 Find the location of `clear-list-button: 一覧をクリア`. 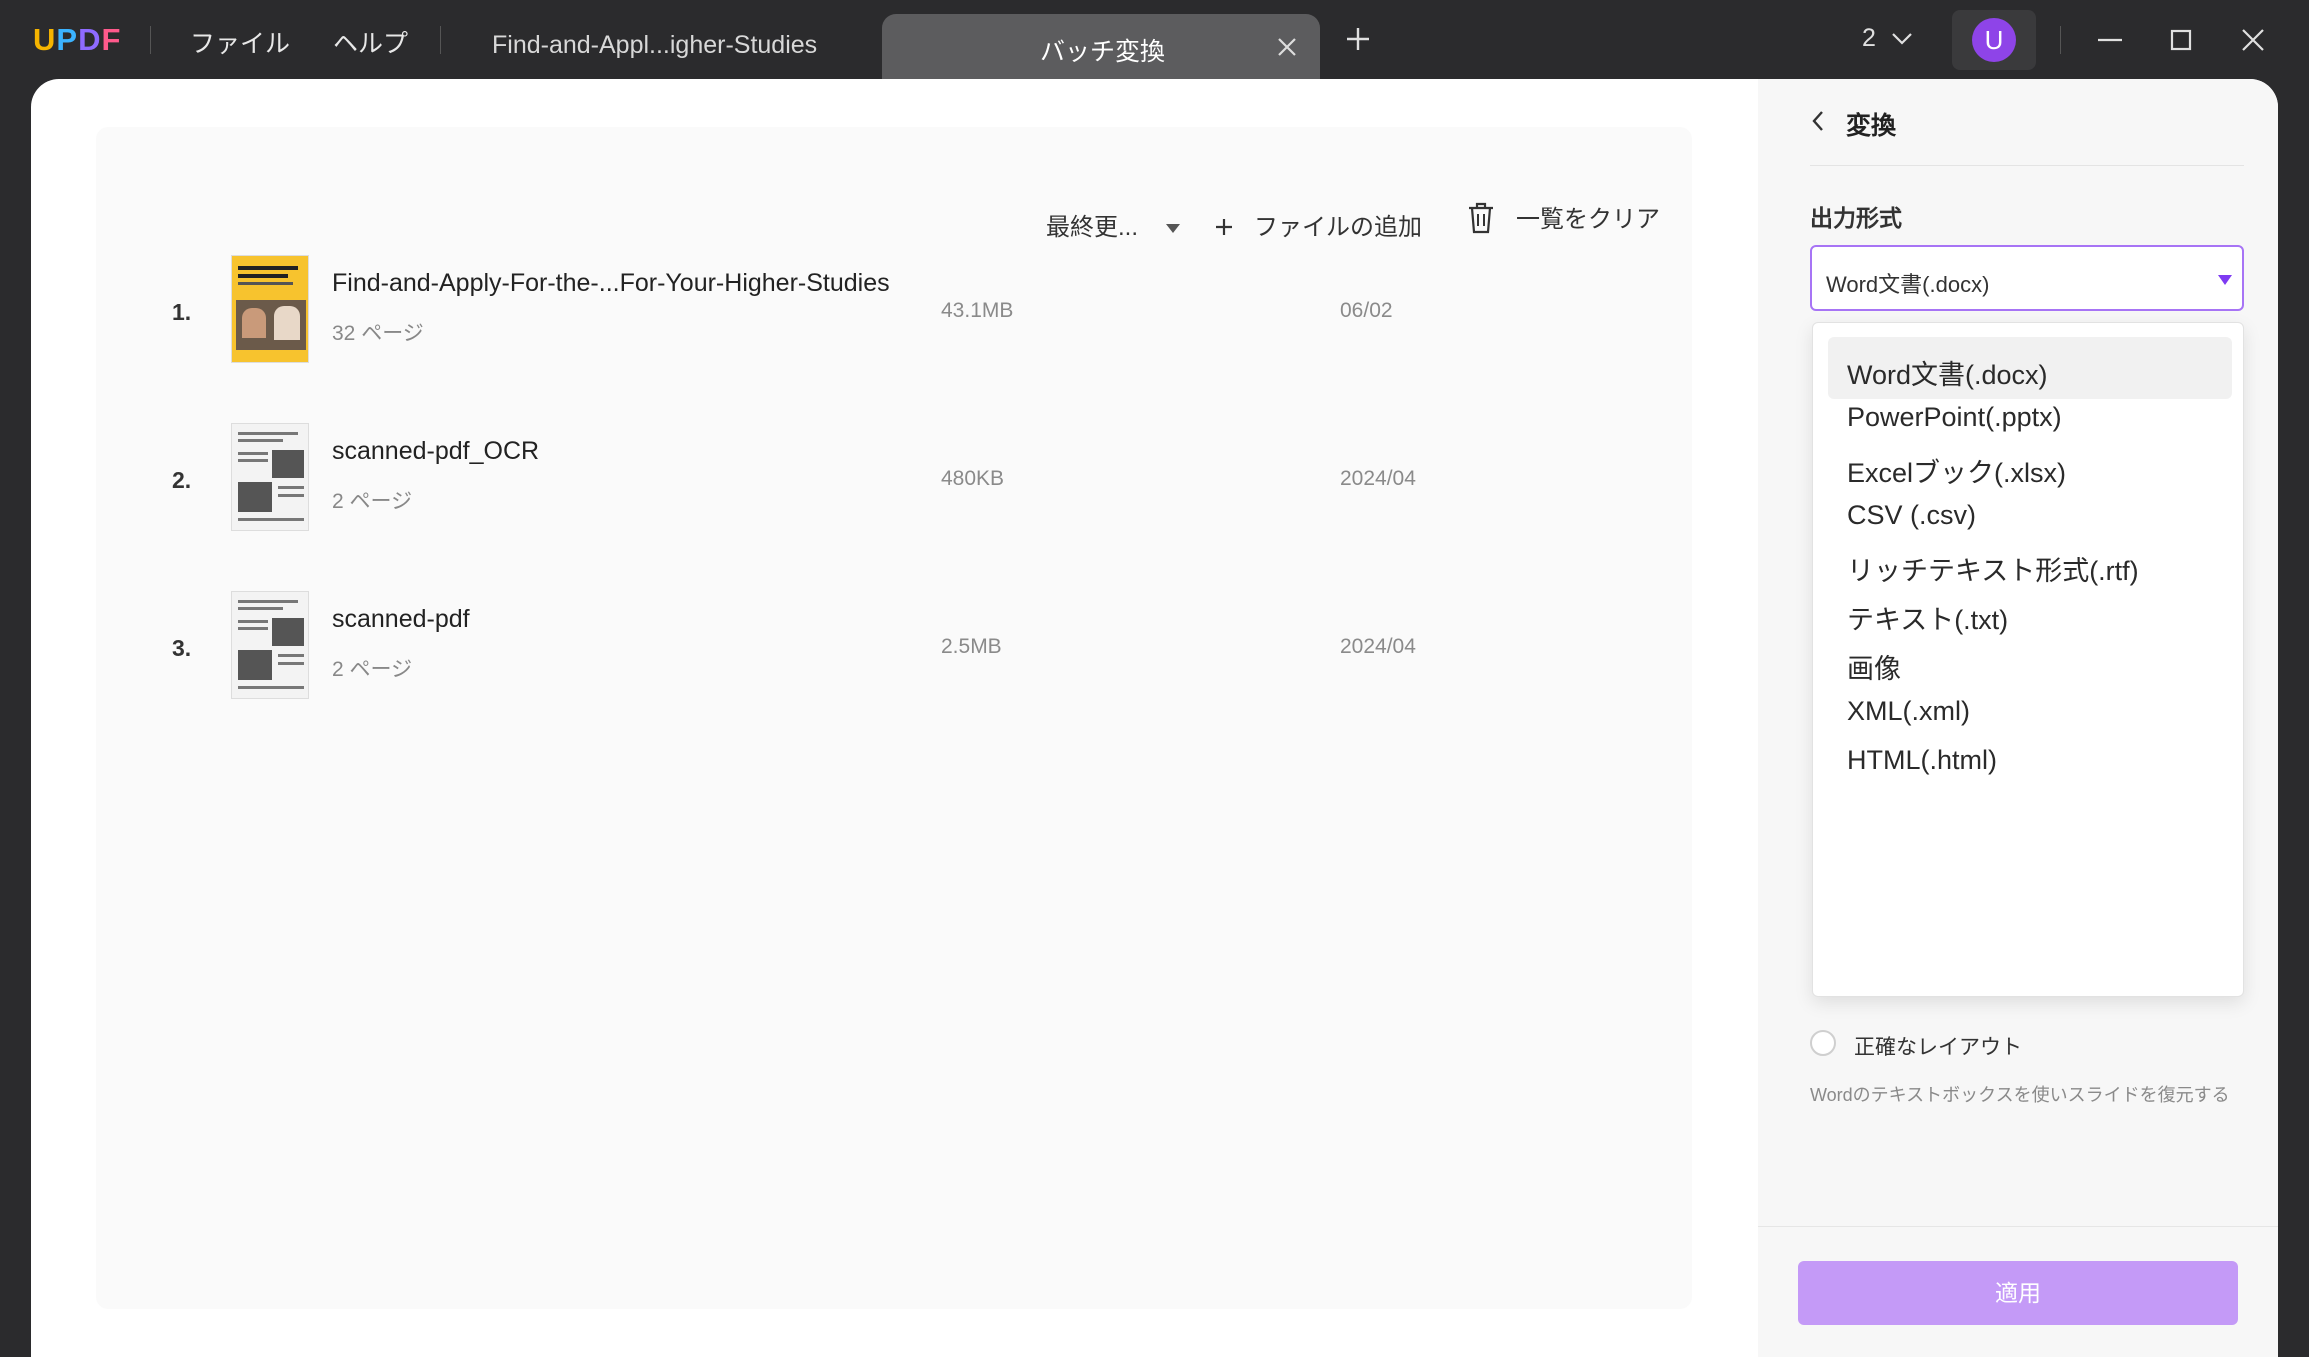

clear-list-button: 一覧をクリア is located at coordinates (1563, 217).